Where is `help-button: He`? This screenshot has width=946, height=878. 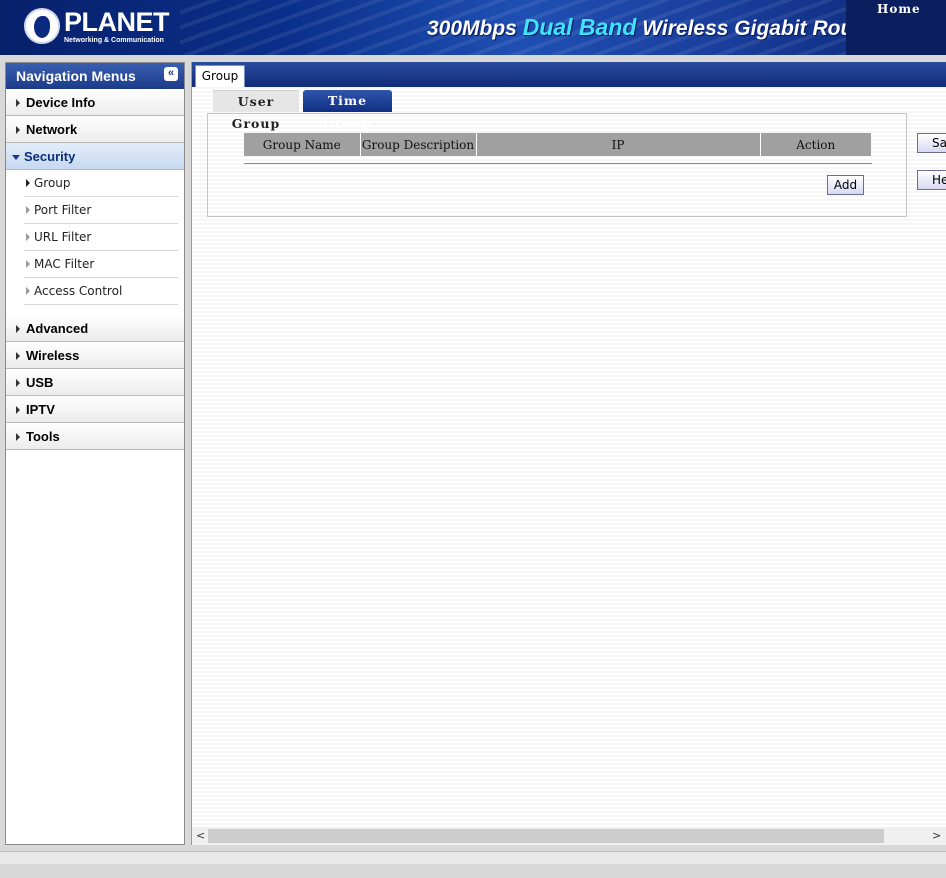
help-button: He is located at coordinates (931, 180).